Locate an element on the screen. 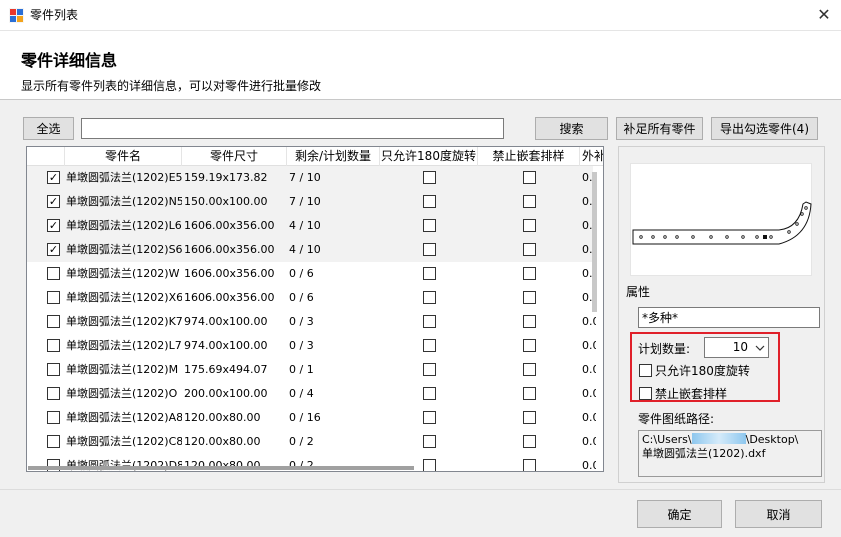  search-input is located at coordinates (292, 128).